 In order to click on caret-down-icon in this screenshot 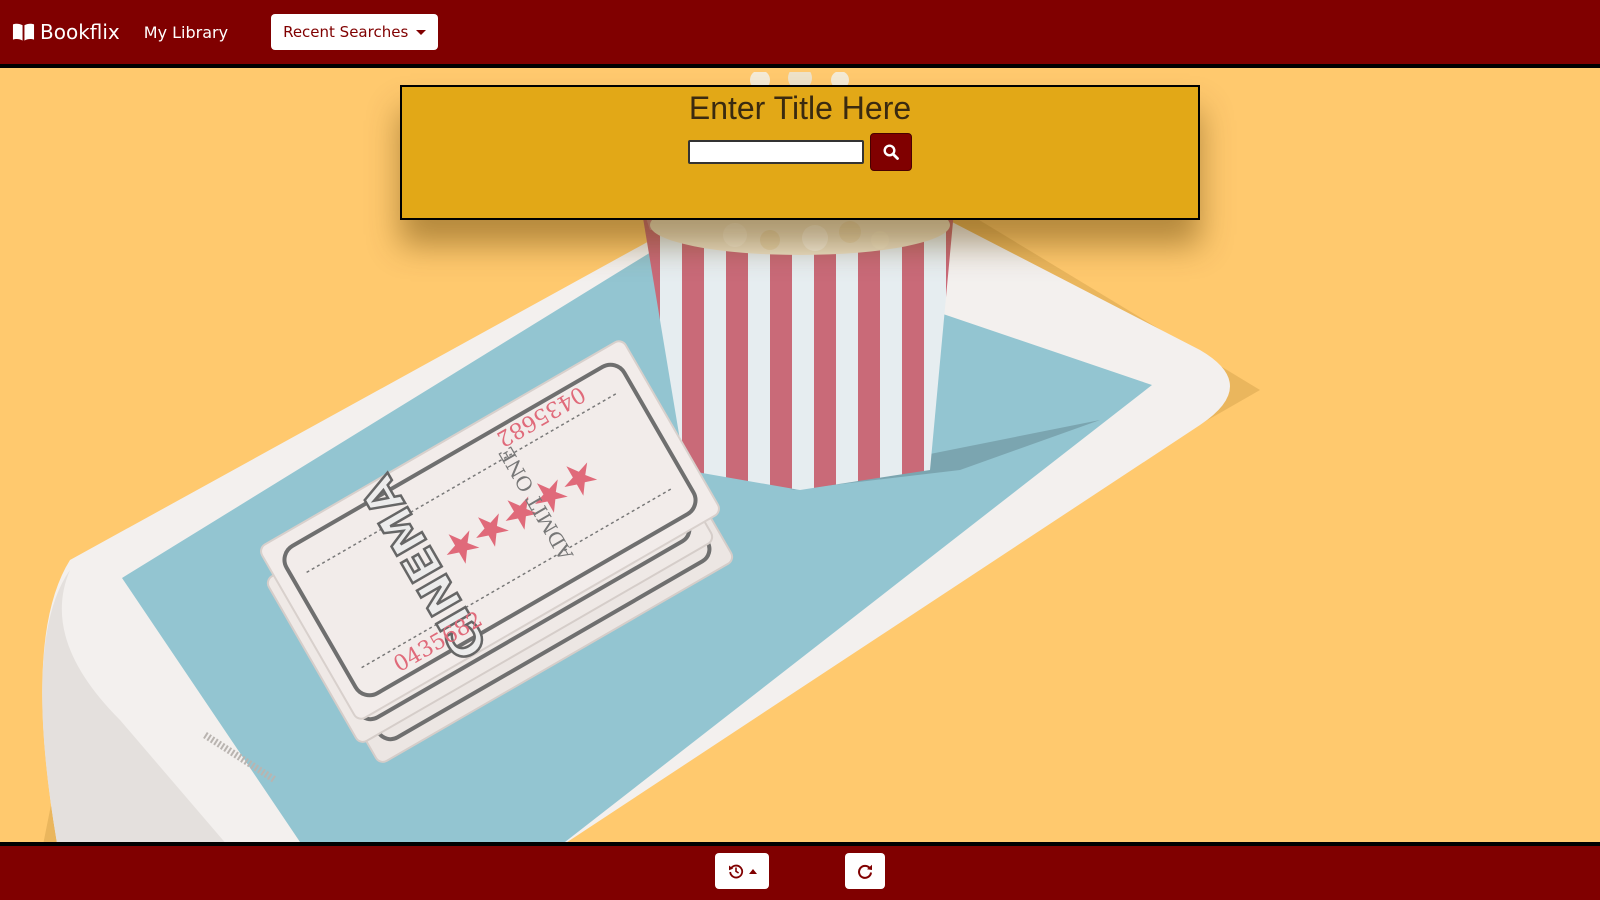, I will do `click(421, 32)`.